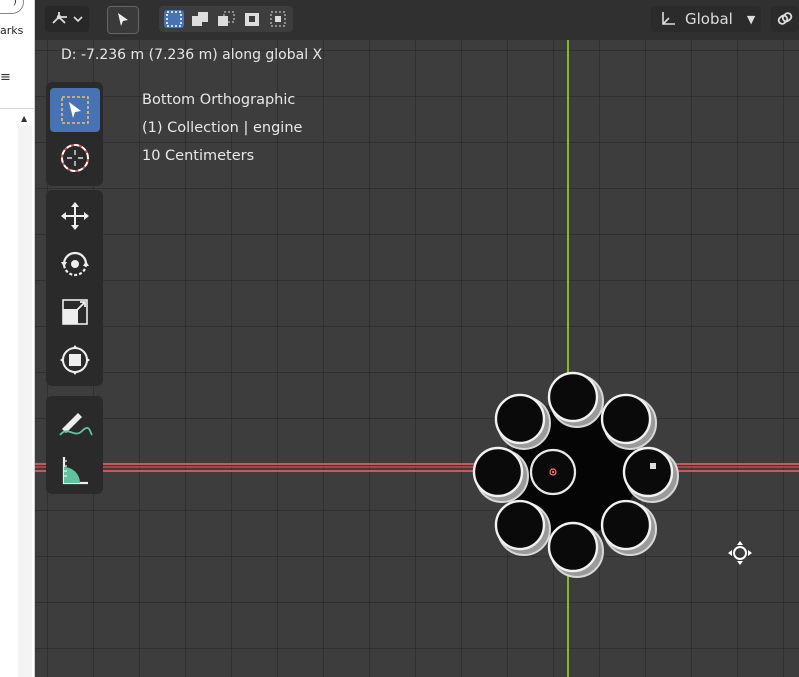 This screenshot has height=677, width=799. I want to click on select-subtract-icon, so click(226, 19).